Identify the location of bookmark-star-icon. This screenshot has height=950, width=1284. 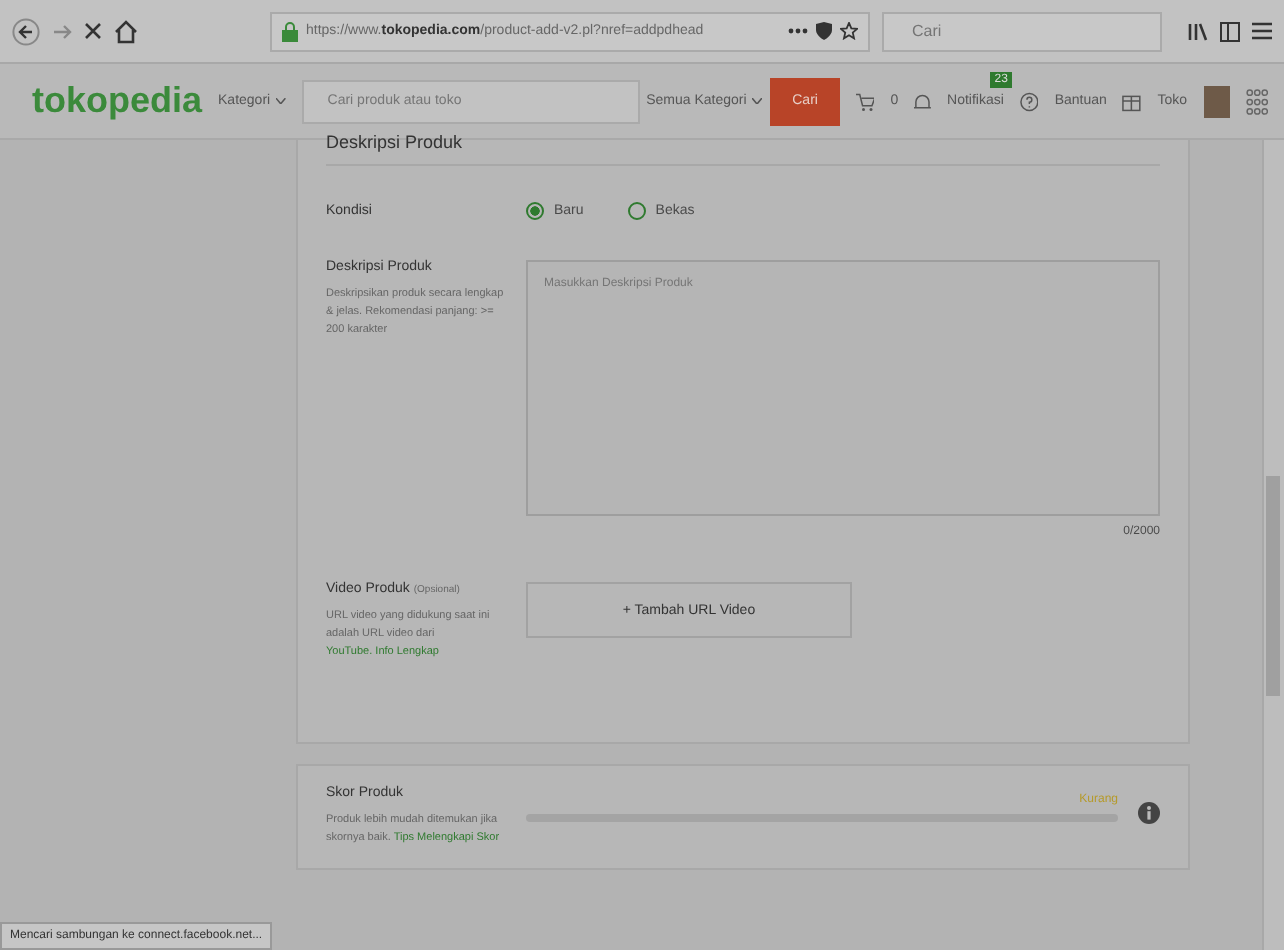
(849, 31).